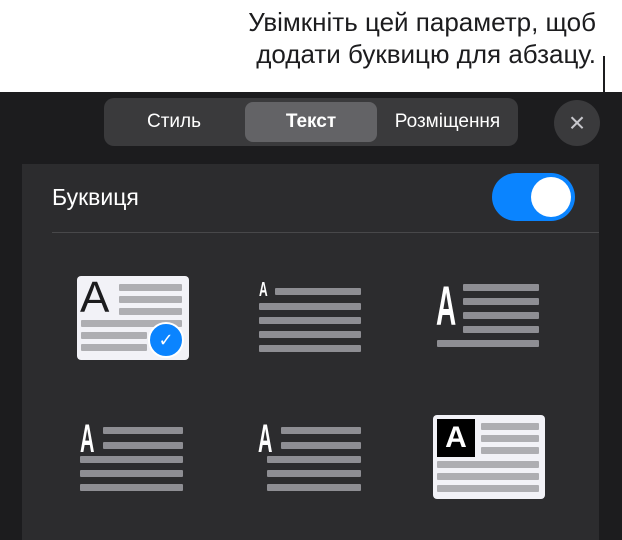  Describe the element at coordinates (489, 457) in the screenshot. I see `dropcap-style-6: A` at that location.